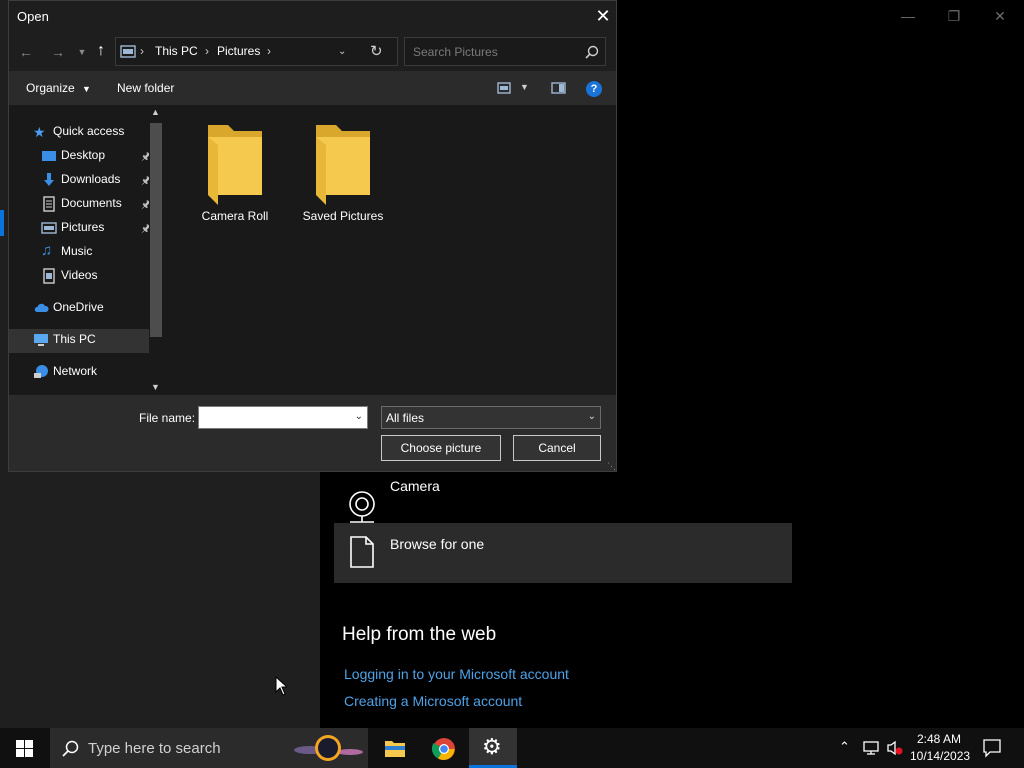 The width and height of the screenshot is (1024, 768). What do you see at coordinates (342, 51) in the screenshot?
I see `address-dropdown-icon: ⌄` at bounding box center [342, 51].